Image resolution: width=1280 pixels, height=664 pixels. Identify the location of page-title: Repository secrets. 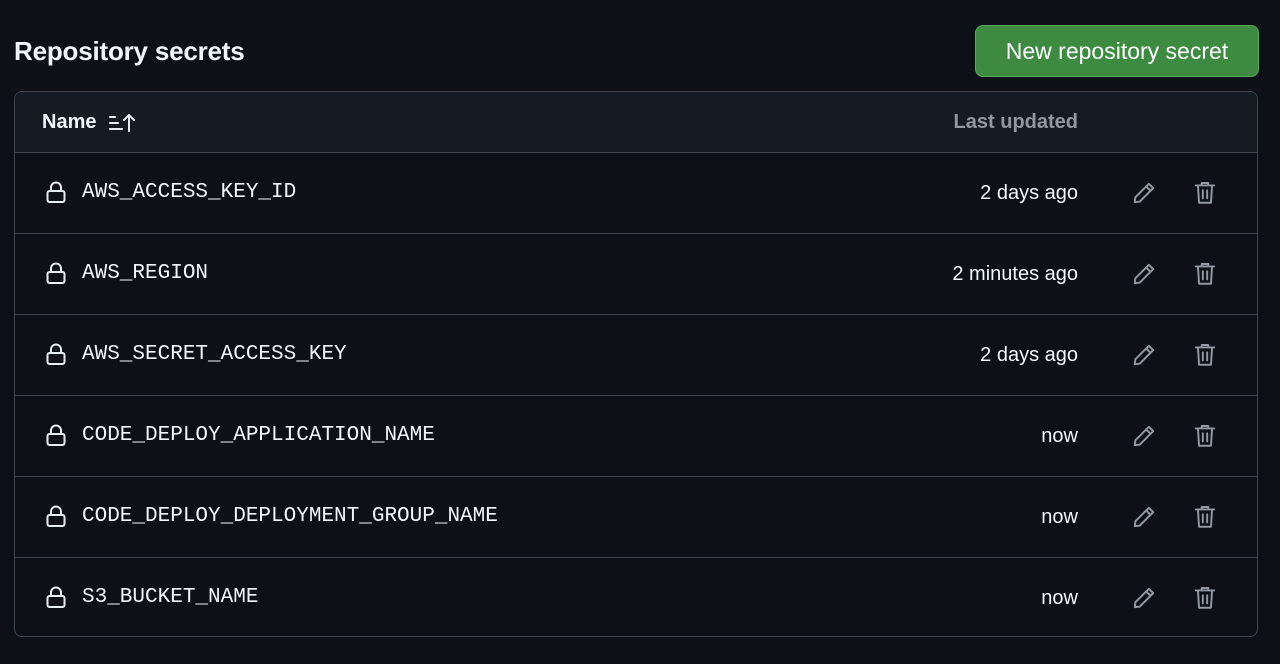
(129, 51).